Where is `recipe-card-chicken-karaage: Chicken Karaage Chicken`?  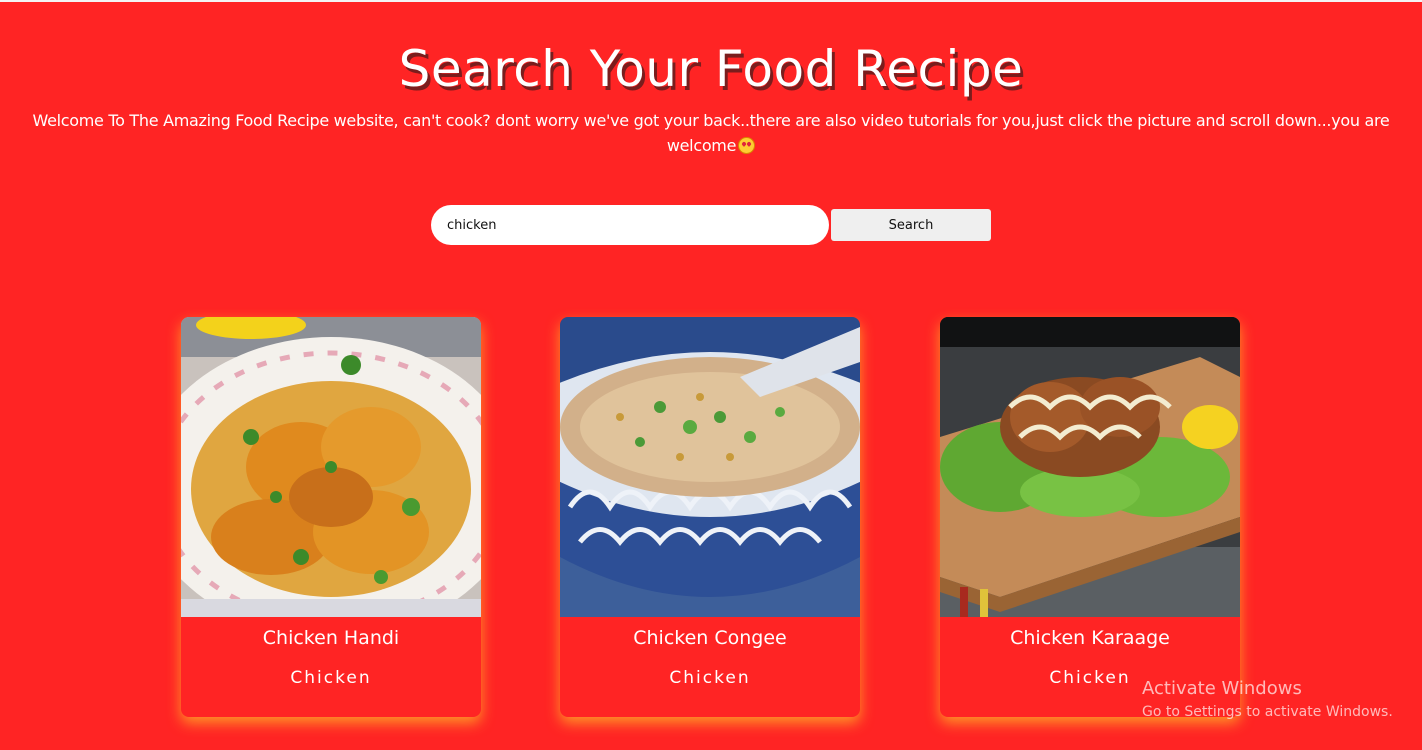
recipe-card-chicken-karaage: Chicken Karaage Chicken is located at coordinates (1090, 517).